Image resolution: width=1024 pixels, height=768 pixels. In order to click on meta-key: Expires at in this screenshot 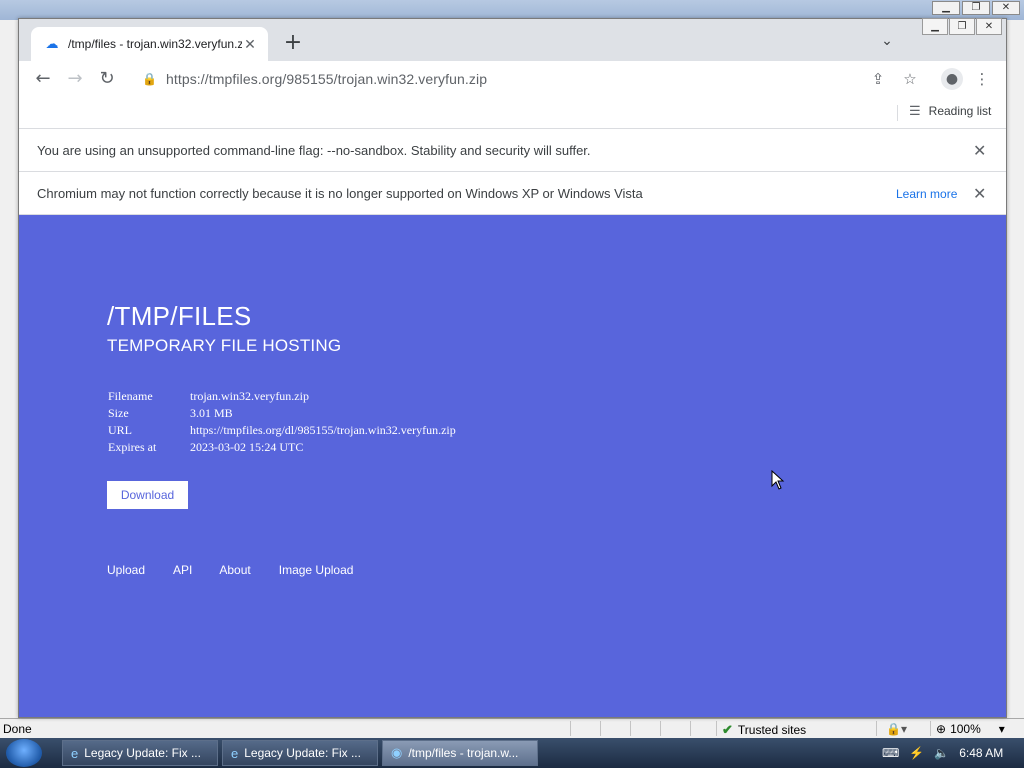, I will do `click(132, 447)`.